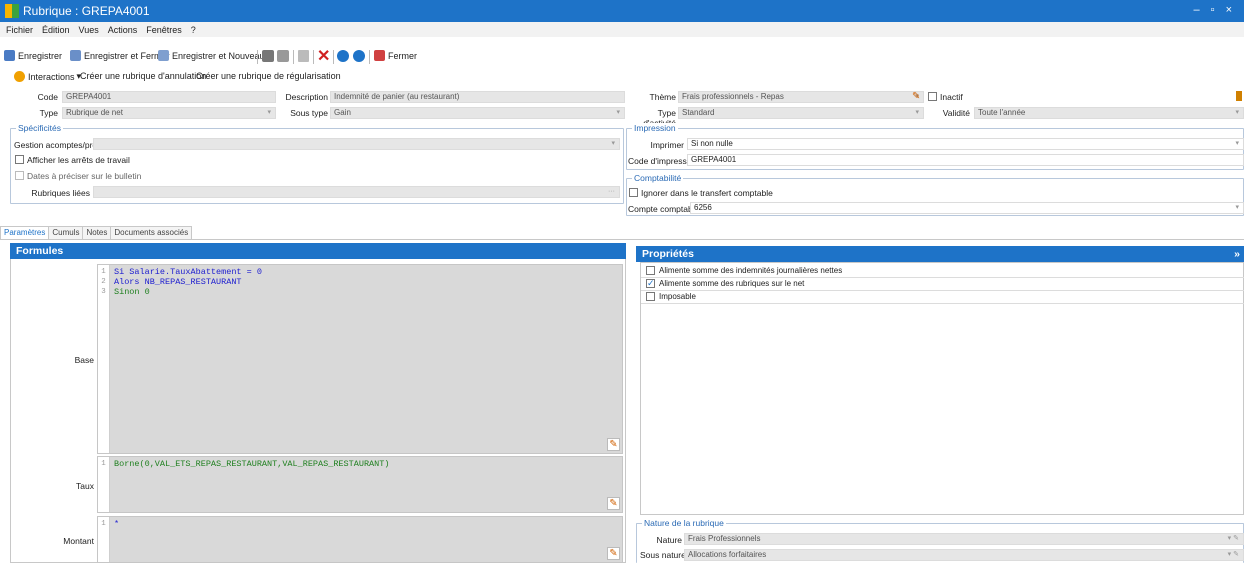 The height and width of the screenshot is (563, 1244). Describe the element at coordinates (684, 523) in the screenshot. I see `nature-title: Nature de la rubrique` at that location.